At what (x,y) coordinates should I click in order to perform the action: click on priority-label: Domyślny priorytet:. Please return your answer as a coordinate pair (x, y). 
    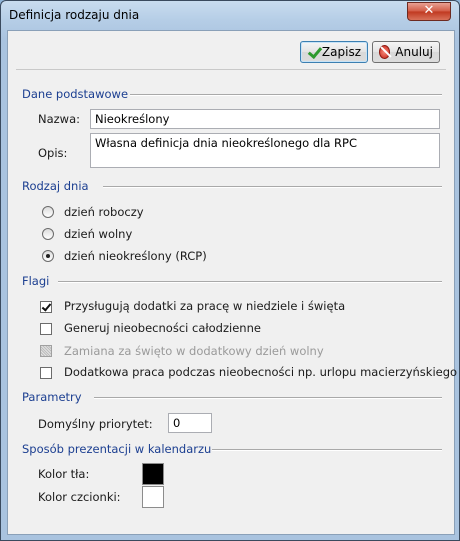
    Looking at the image, I should click on (95, 424).